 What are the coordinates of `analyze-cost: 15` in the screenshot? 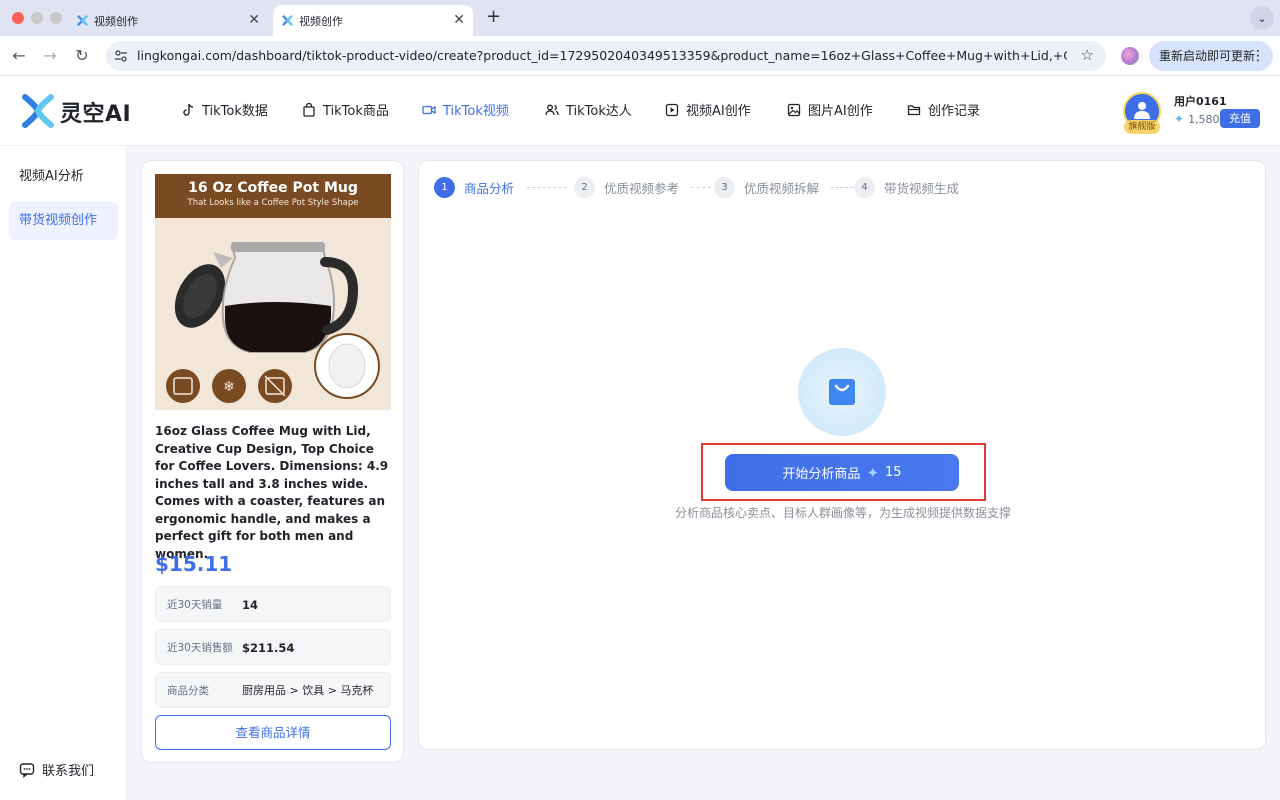 It's located at (893, 472).